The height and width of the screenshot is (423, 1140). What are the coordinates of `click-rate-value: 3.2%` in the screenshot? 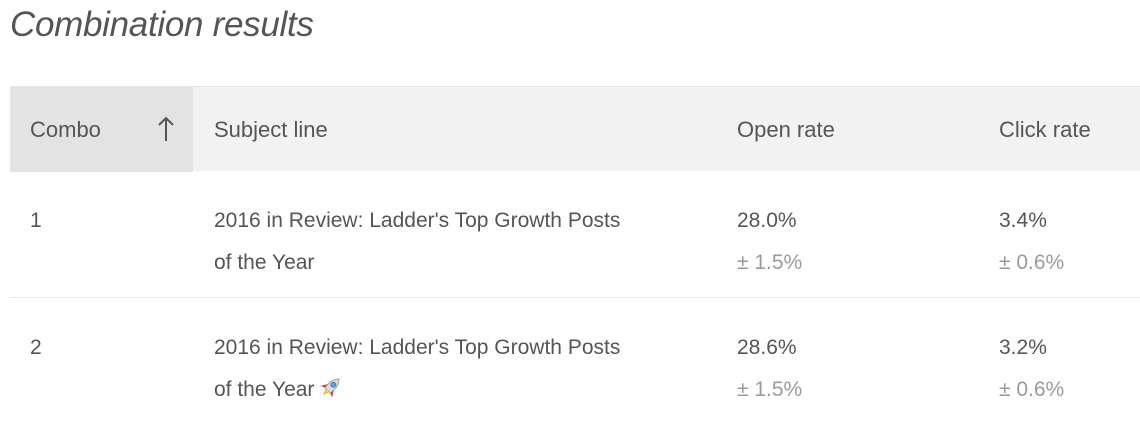 It's located at (1023, 347).